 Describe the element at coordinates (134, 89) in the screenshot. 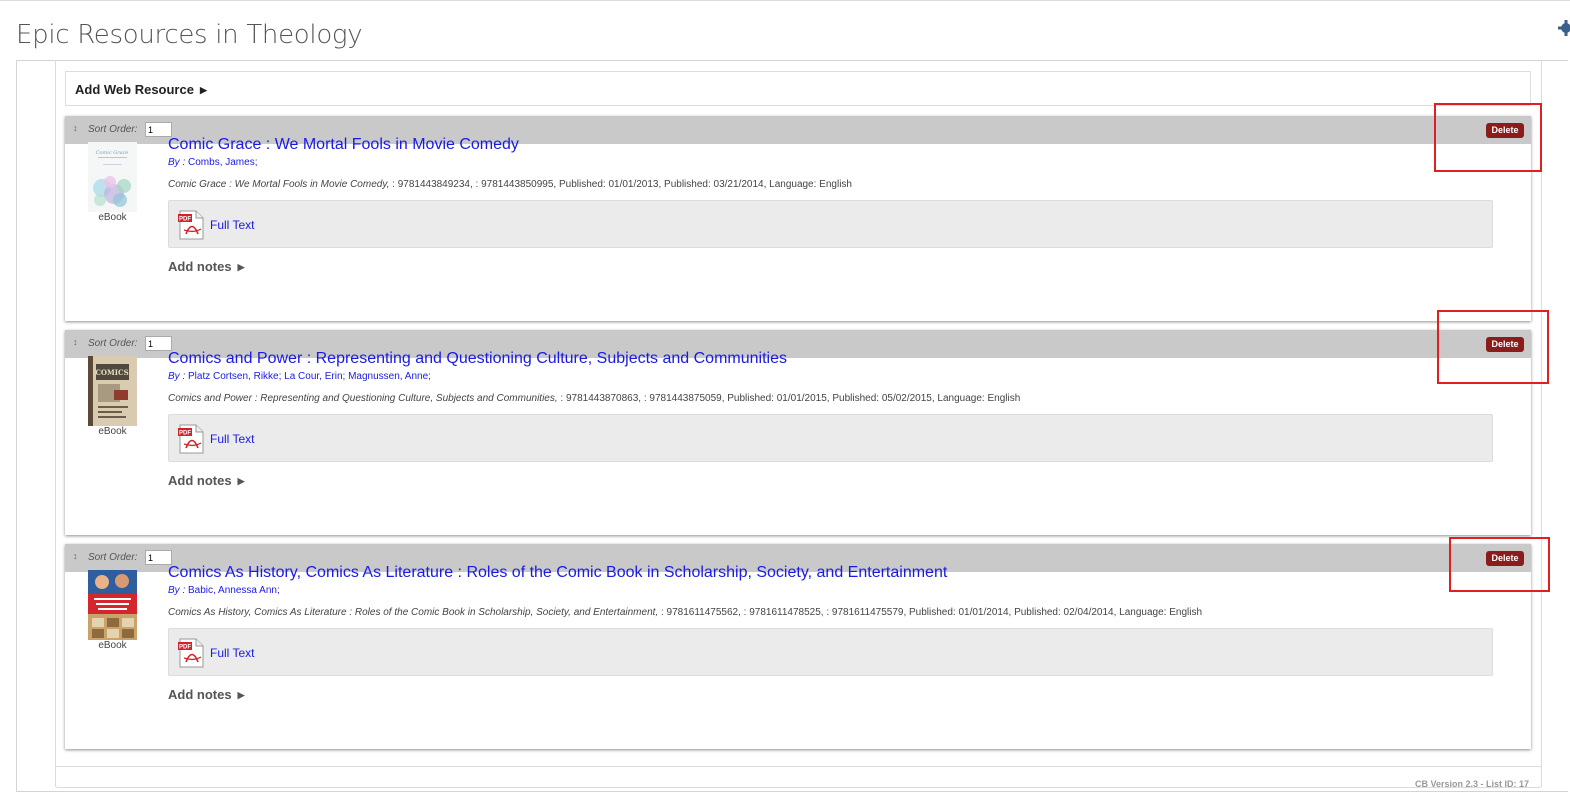

I see `add-web-resource-label: Add Web Resource` at that location.